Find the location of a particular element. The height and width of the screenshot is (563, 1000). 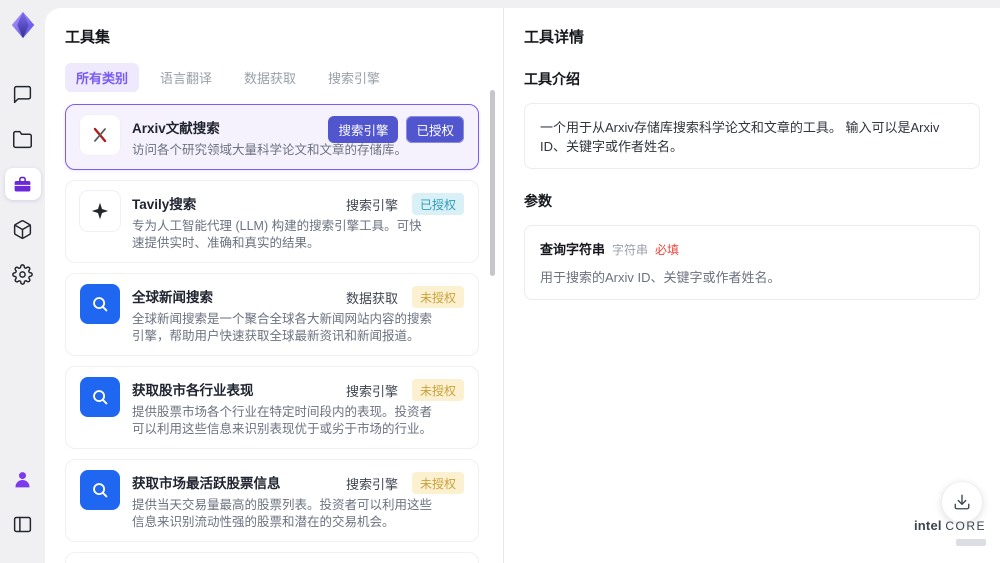

sidebar-item-models is located at coordinates (23, 229).